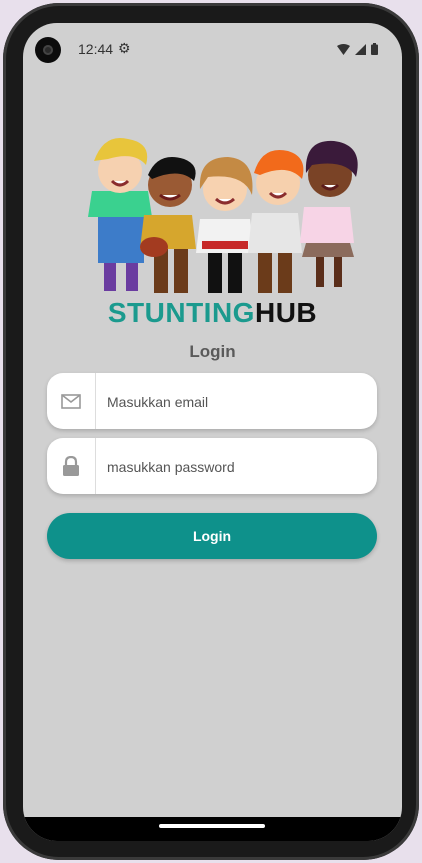 This screenshot has width=422, height=863. I want to click on login-button: Login, so click(212, 536).